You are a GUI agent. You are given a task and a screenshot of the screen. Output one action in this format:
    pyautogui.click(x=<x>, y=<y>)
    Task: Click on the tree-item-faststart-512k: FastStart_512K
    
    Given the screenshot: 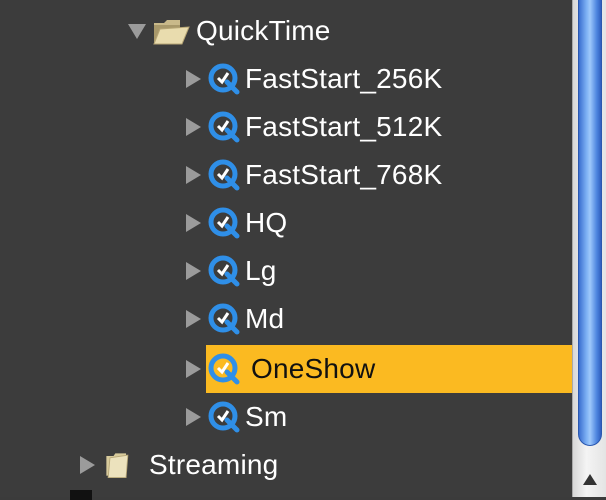 What is the action you would take?
    pyautogui.click(x=286, y=127)
    